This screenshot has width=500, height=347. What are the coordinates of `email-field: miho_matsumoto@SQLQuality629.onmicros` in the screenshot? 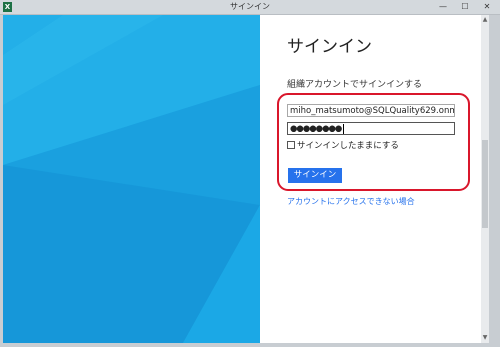 It's located at (371, 110).